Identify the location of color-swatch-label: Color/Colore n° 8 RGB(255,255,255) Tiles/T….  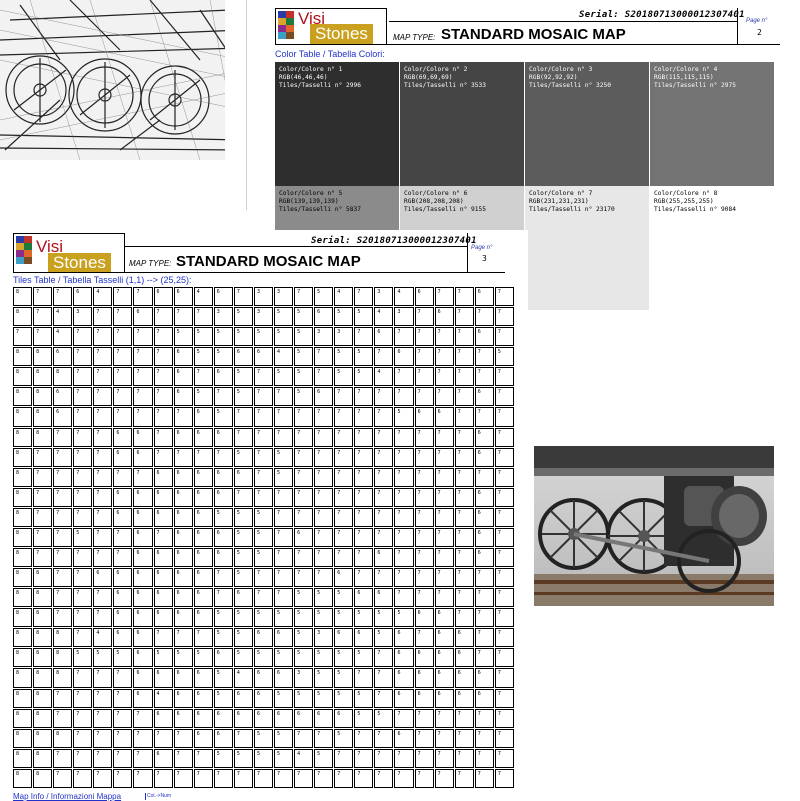
(695, 202).